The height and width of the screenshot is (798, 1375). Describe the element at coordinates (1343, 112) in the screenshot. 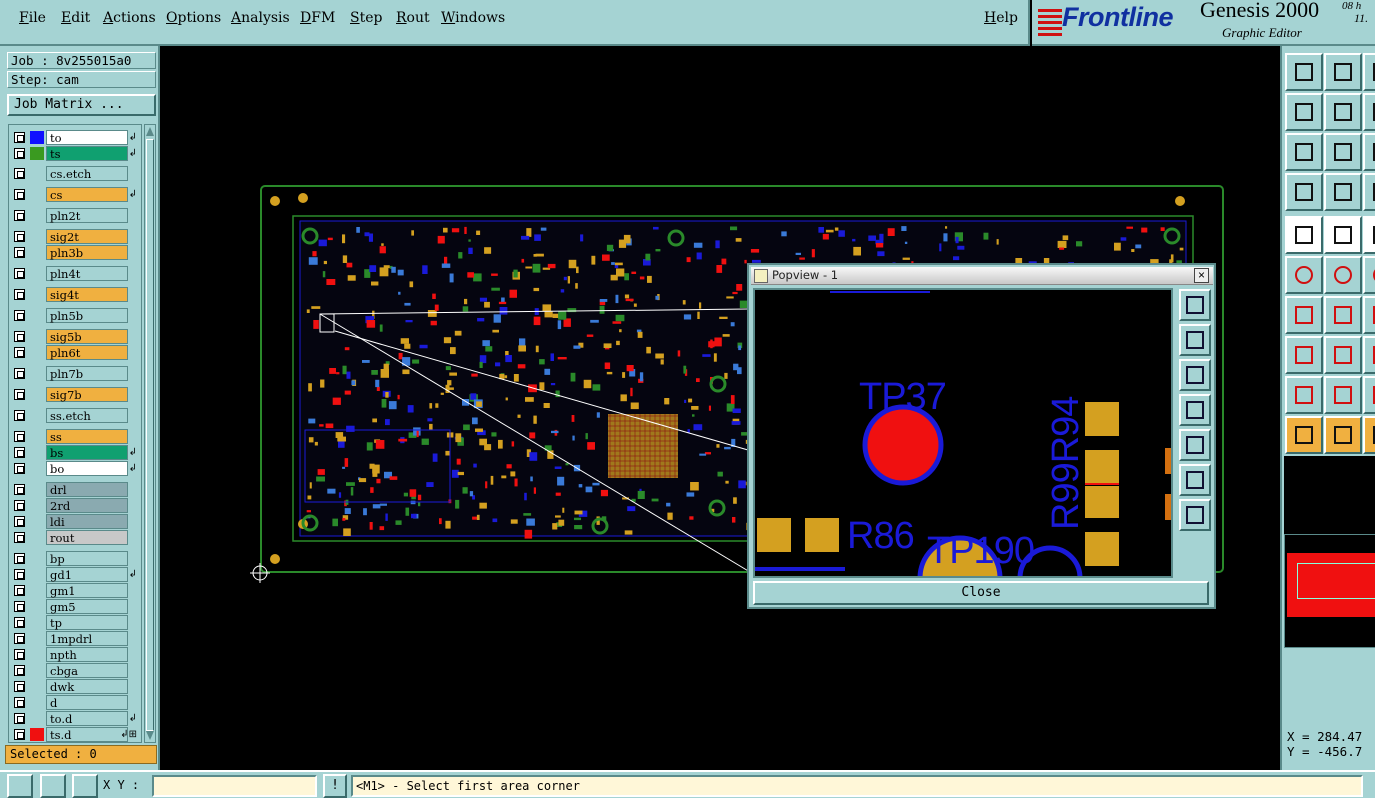

I see `move-right-icon` at that location.